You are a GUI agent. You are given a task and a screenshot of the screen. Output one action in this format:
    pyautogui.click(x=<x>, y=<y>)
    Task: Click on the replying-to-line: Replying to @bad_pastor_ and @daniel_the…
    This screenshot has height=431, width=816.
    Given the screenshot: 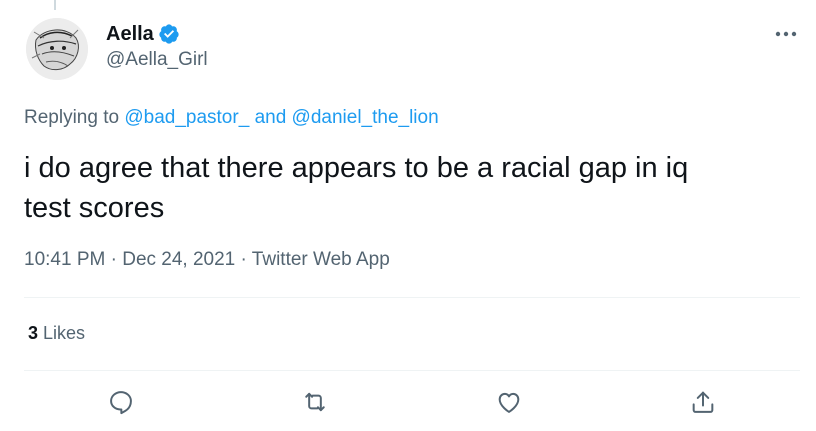 What is the action you would take?
    pyautogui.click(x=231, y=118)
    